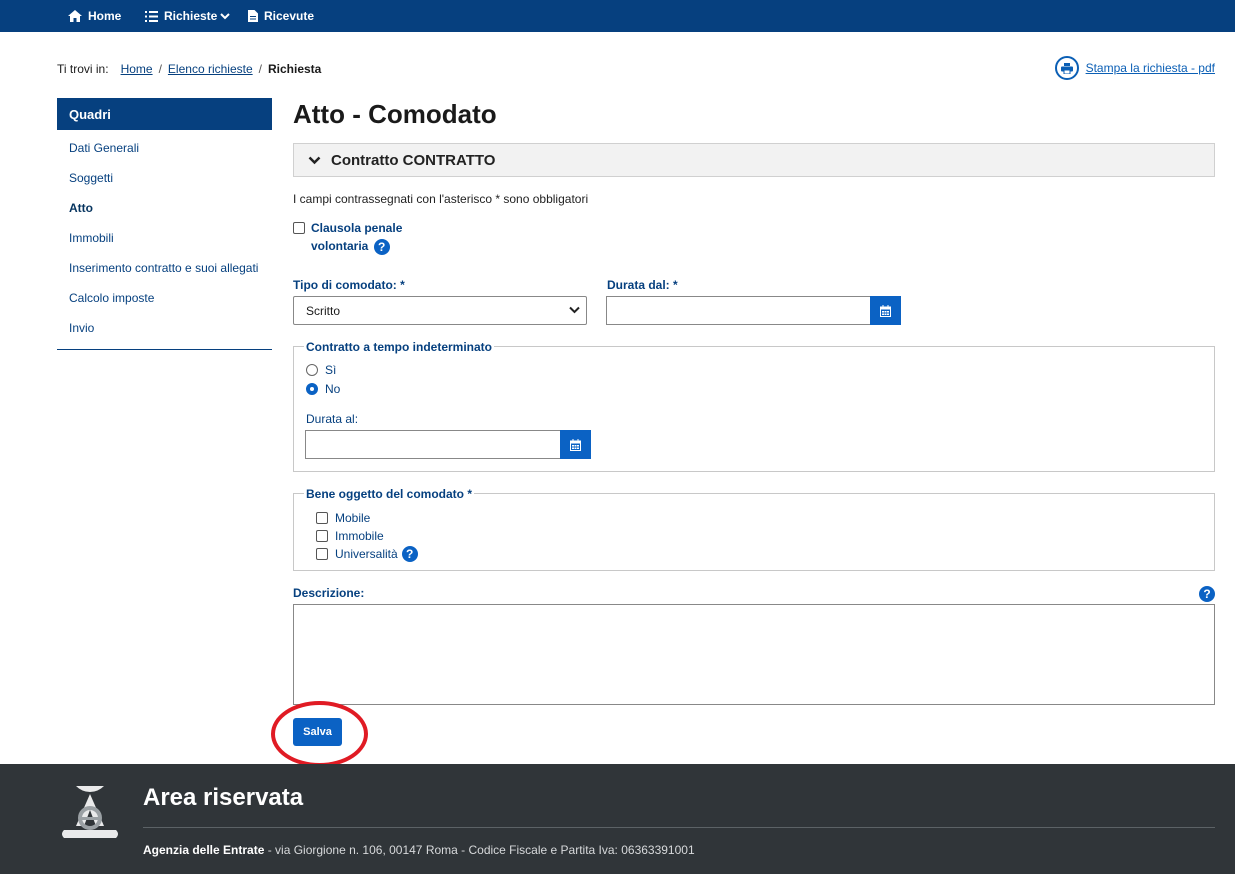  What do you see at coordinates (353, 518) in the screenshot?
I see `mobile-label: Mobile` at bounding box center [353, 518].